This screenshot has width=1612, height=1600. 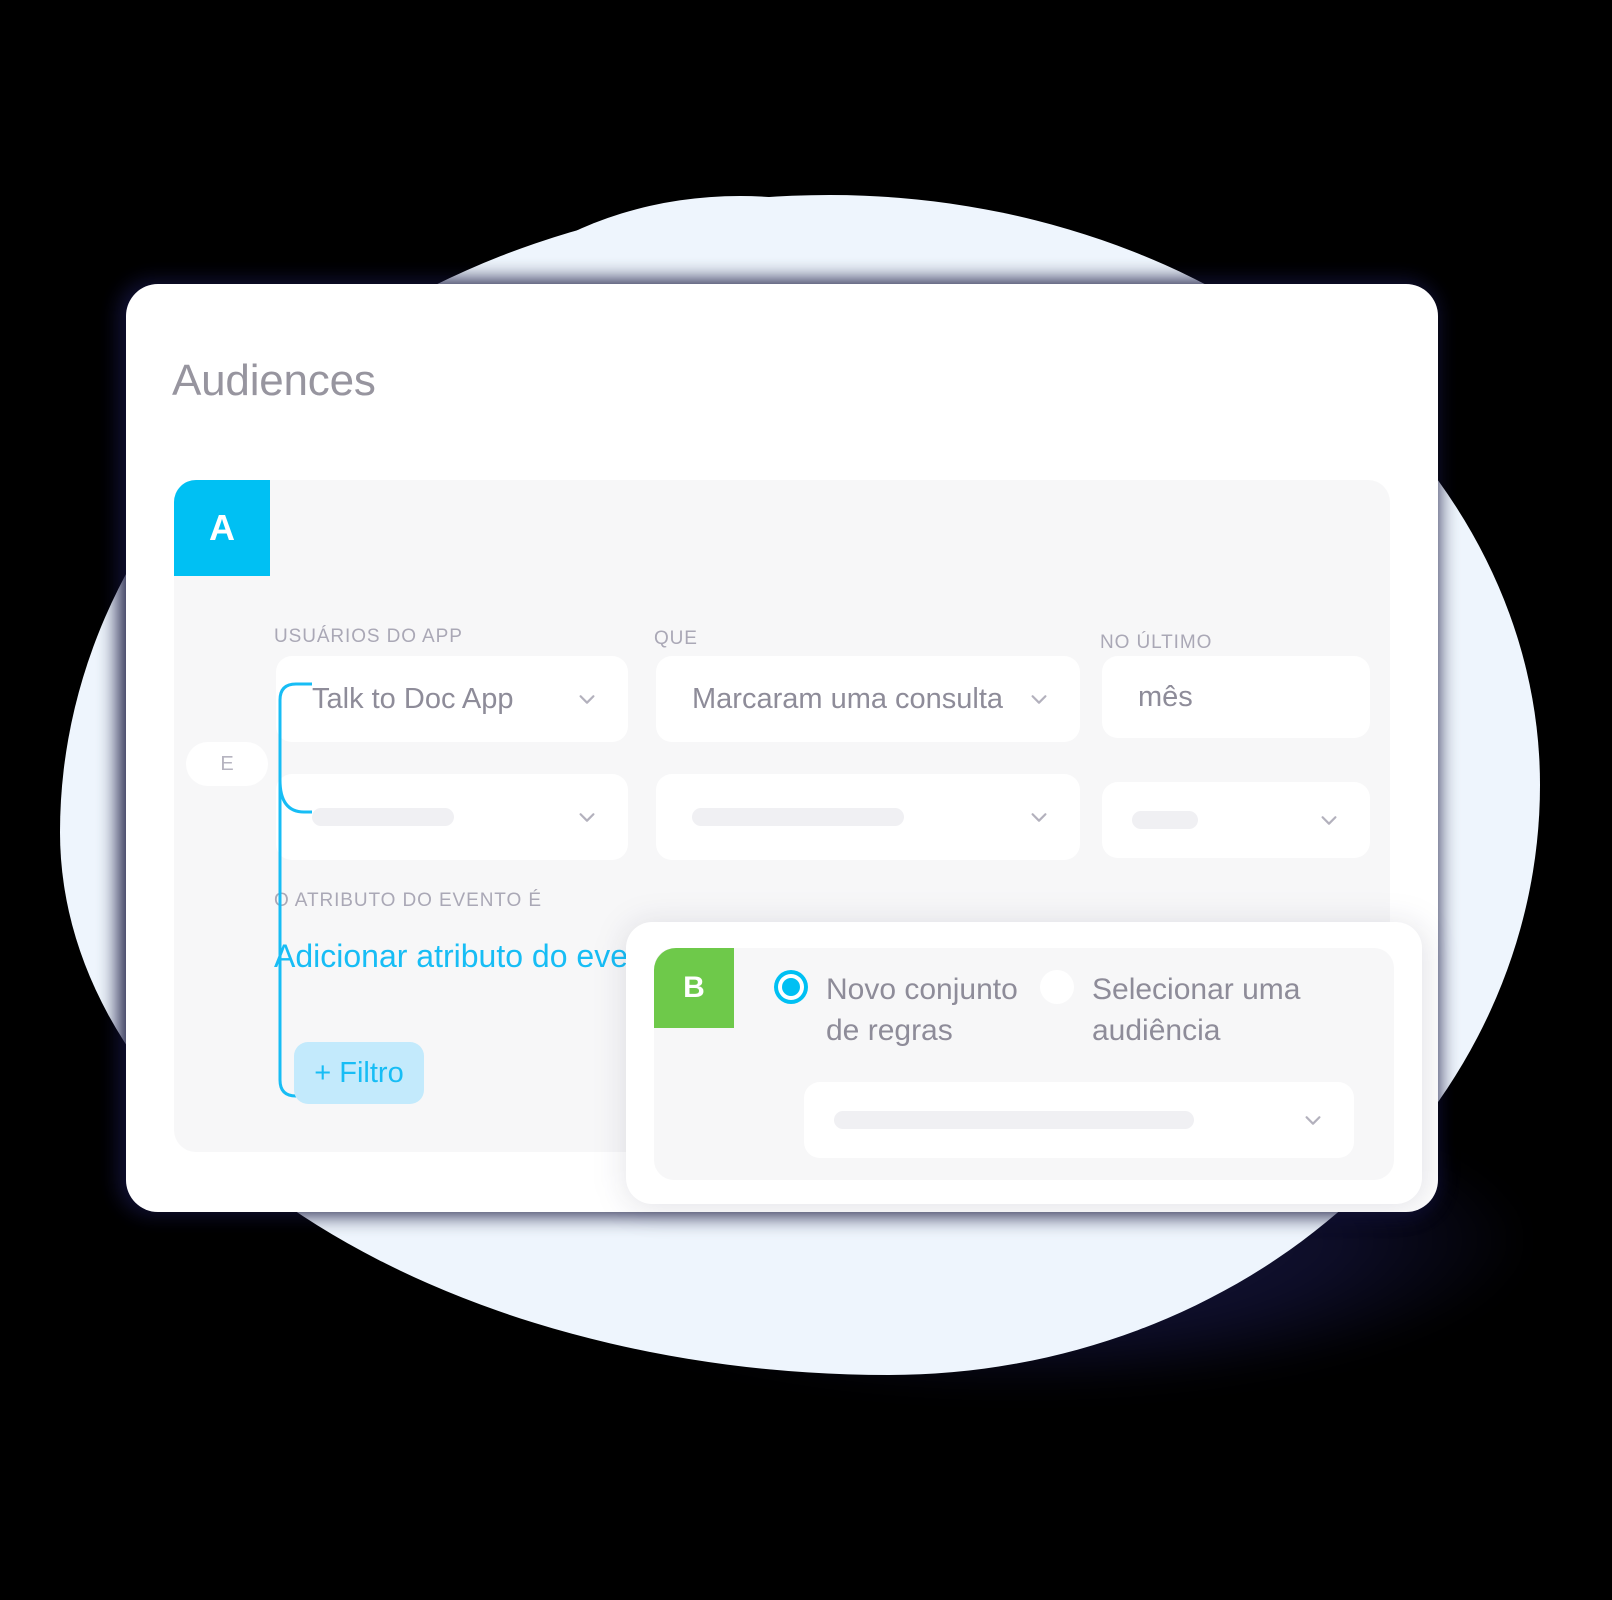 I want to click on event-attribute-label: O ATRIBUTO DO EVENTO É, so click(x=408, y=900).